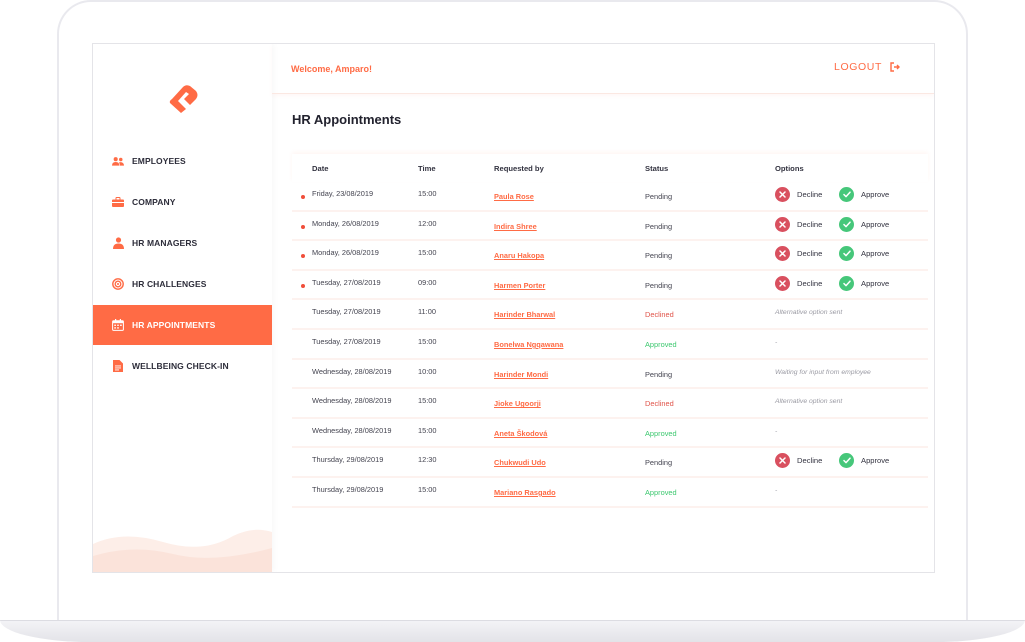  Describe the element at coordinates (519, 255) in the screenshot. I see `requester-link: Anaru Hakopa` at that location.